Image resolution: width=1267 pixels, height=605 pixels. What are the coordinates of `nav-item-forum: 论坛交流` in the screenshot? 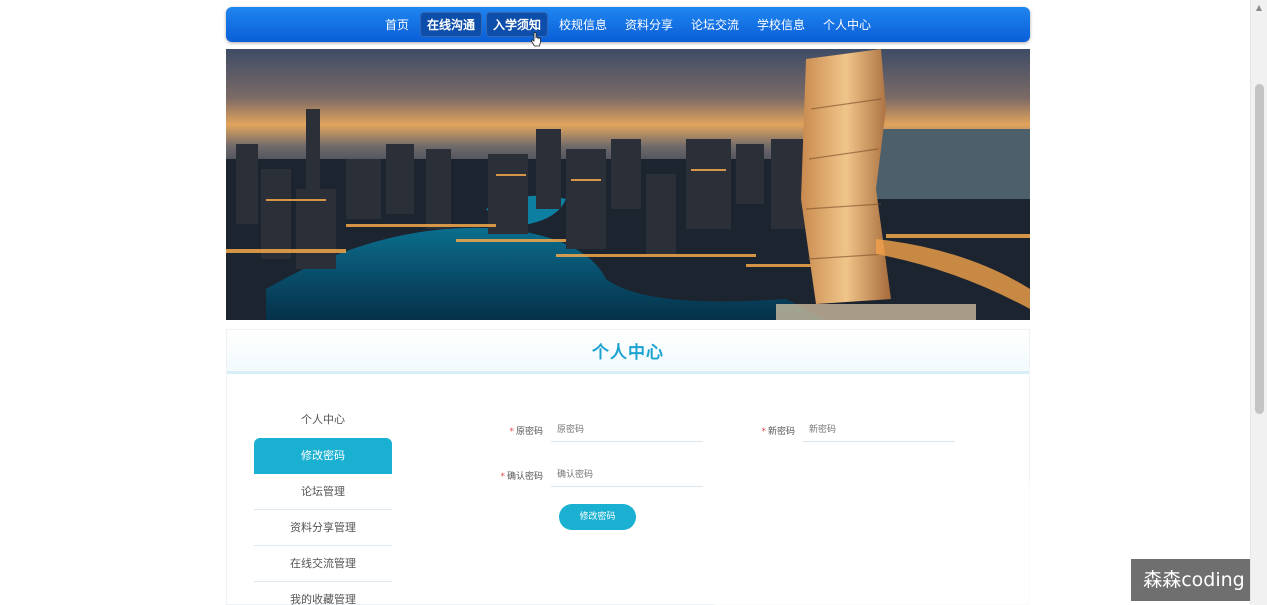 It's located at (715, 24).